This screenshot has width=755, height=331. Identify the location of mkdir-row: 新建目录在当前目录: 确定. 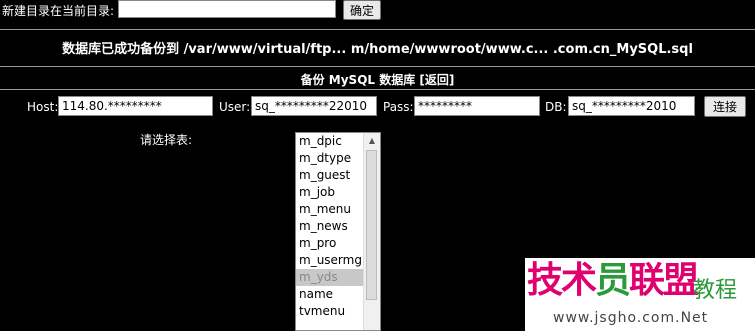
(377, 10).